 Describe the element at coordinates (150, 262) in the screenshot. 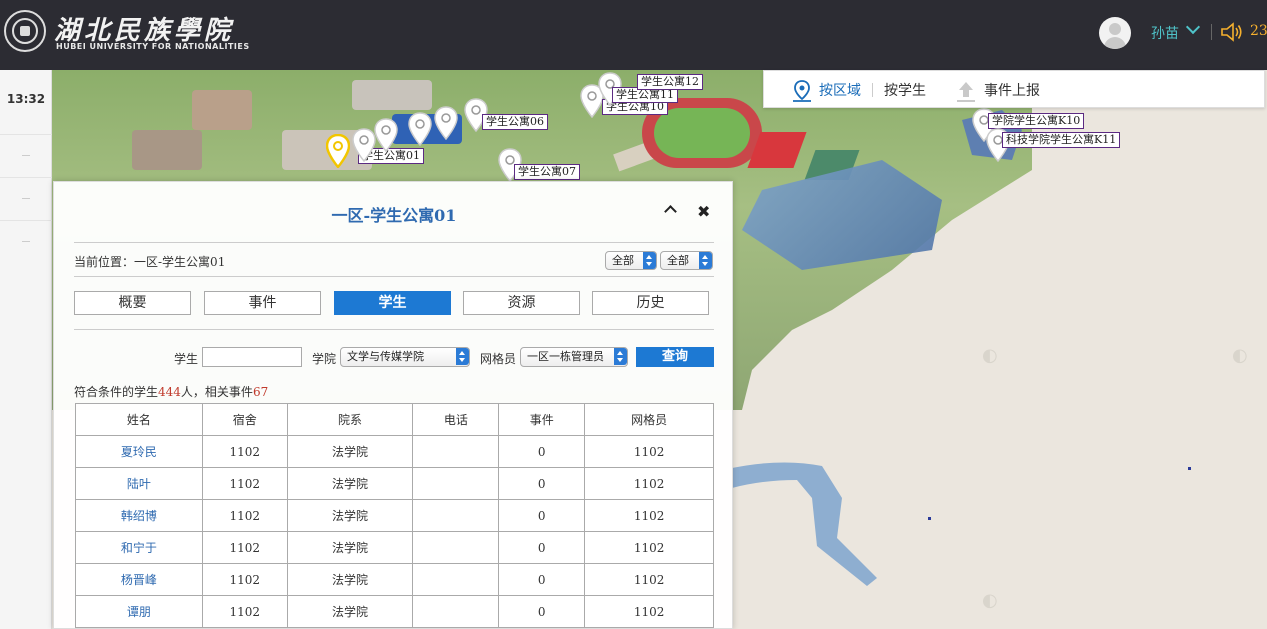

I see `current-location-text: 当前位置：一区-学生公寓01` at that location.